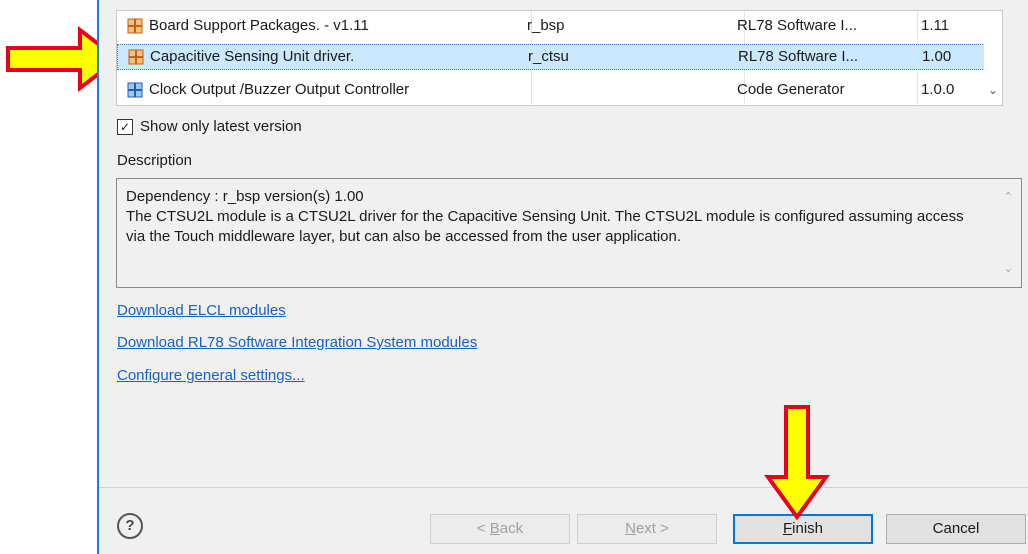  What do you see at coordinates (563, 487) in the screenshot?
I see `footer-divider` at bounding box center [563, 487].